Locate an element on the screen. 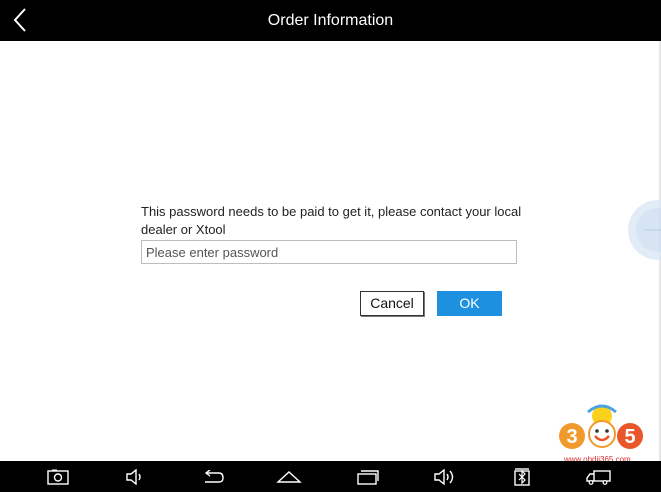 This screenshot has width=661, height=492. page-title: Order Information is located at coordinates (330, 20).